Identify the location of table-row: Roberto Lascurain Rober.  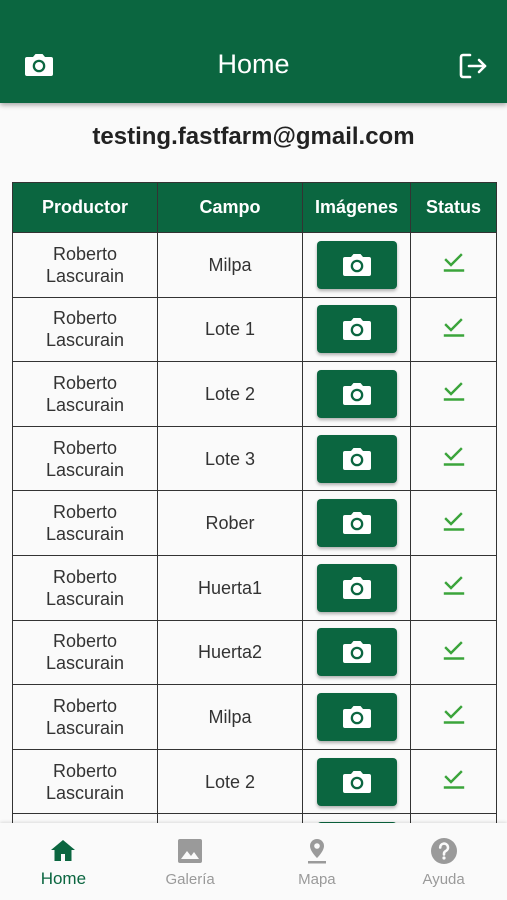
(254, 523).